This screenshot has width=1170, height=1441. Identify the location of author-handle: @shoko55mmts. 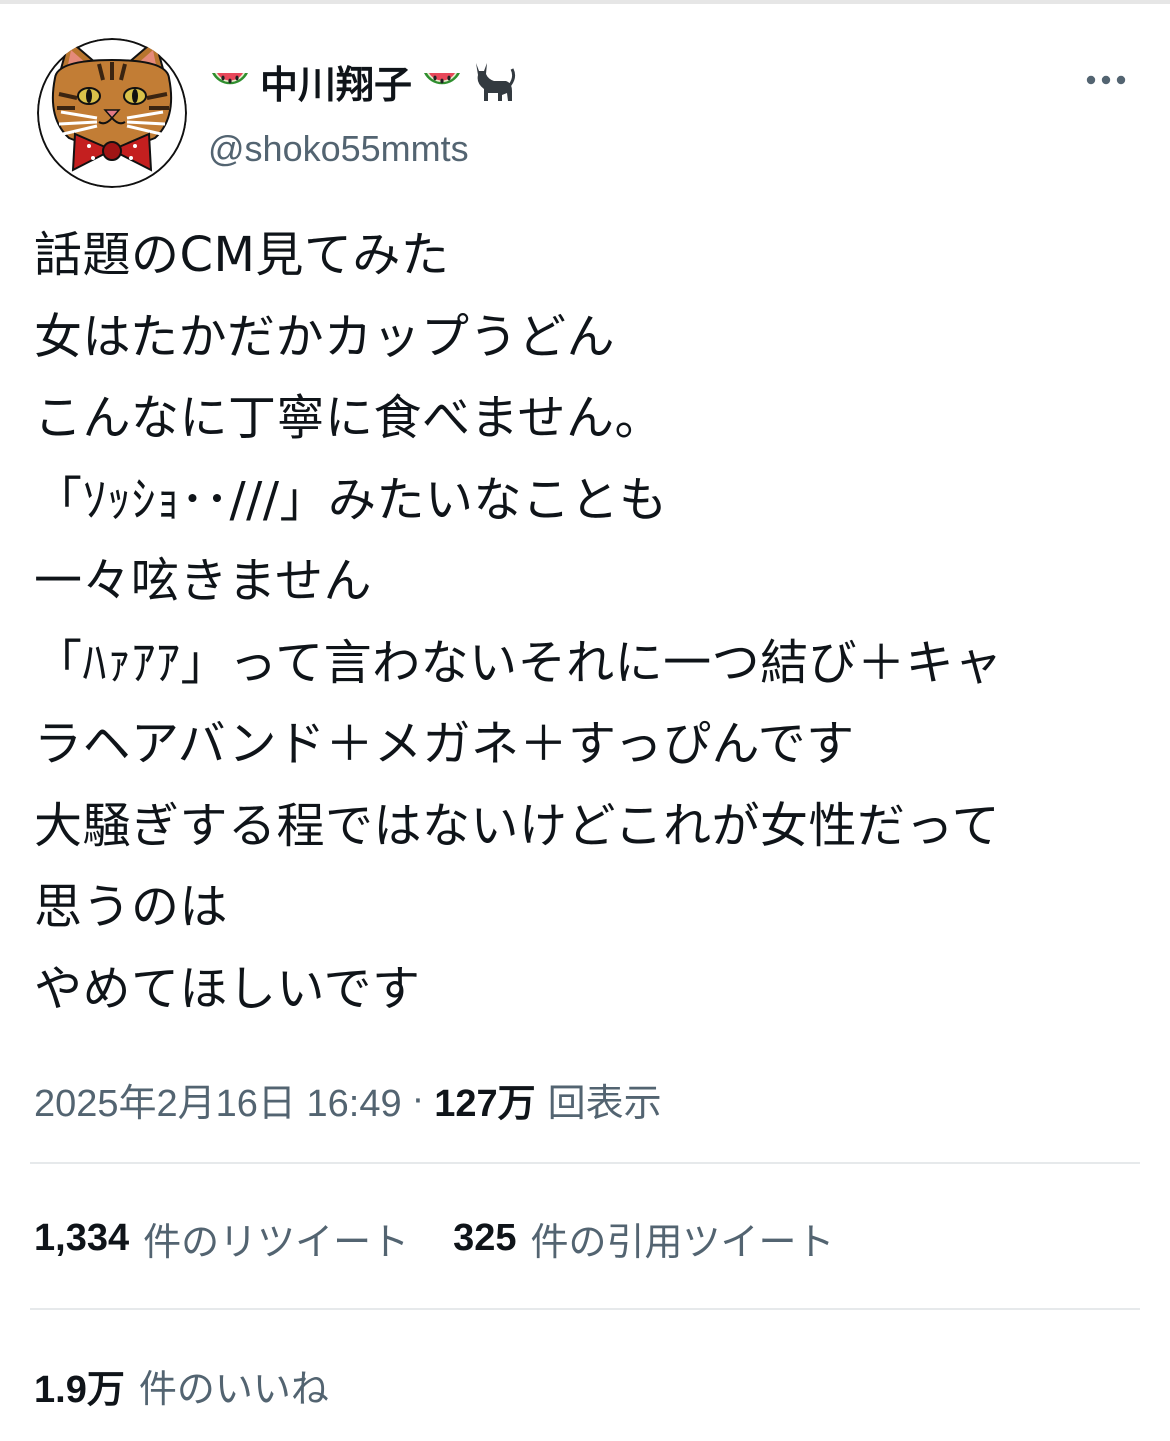
(338, 149).